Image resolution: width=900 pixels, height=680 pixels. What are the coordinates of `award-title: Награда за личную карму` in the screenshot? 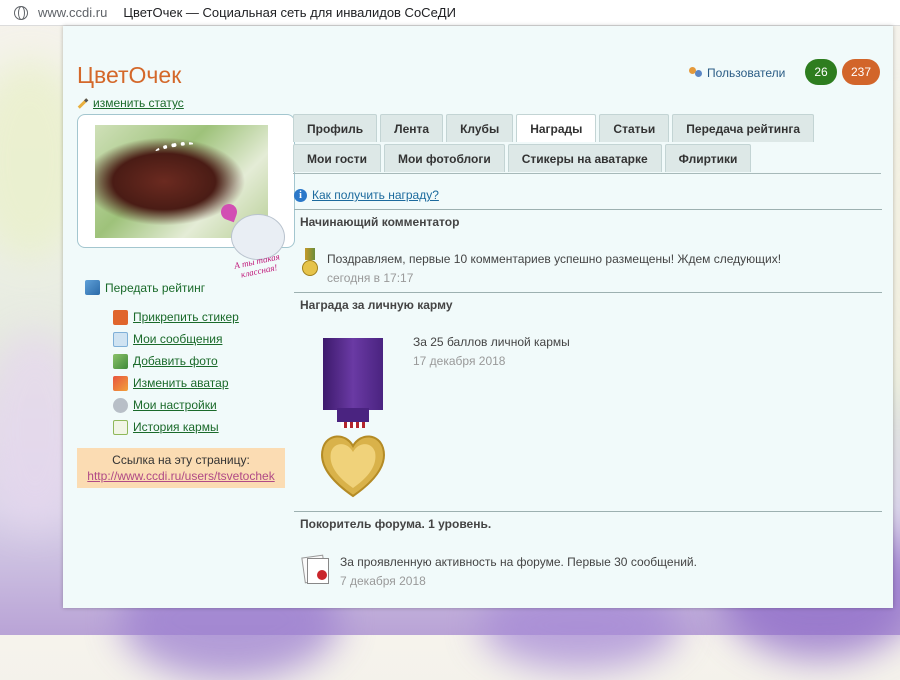 It's located at (376, 305).